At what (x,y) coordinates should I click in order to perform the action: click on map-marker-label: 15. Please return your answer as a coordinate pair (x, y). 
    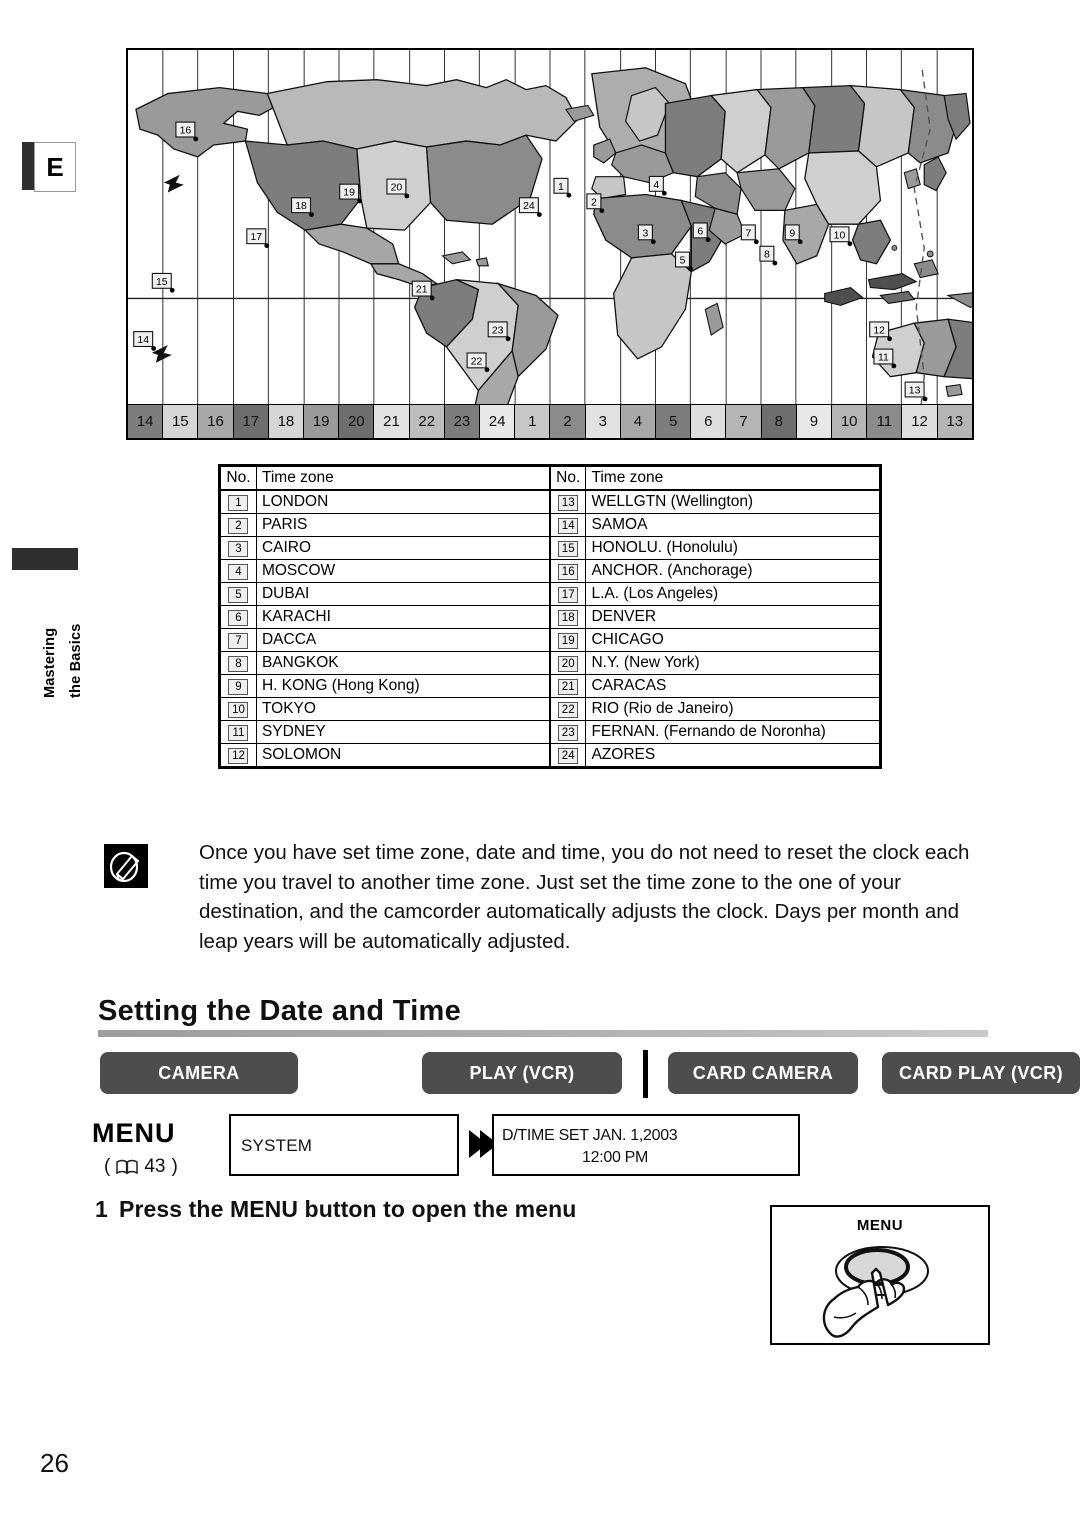
    Looking at the image, I should click on (162, 282).